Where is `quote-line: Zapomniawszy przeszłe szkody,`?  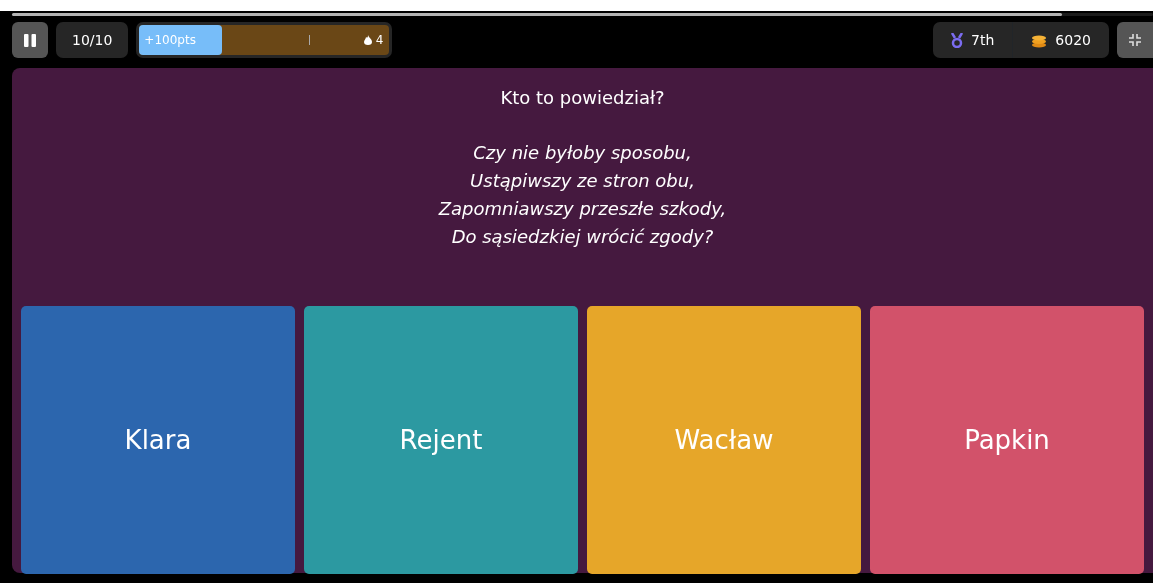 quote-line: Zapomniawszy przeszłe szkody, is located at coordinates (582, 209).